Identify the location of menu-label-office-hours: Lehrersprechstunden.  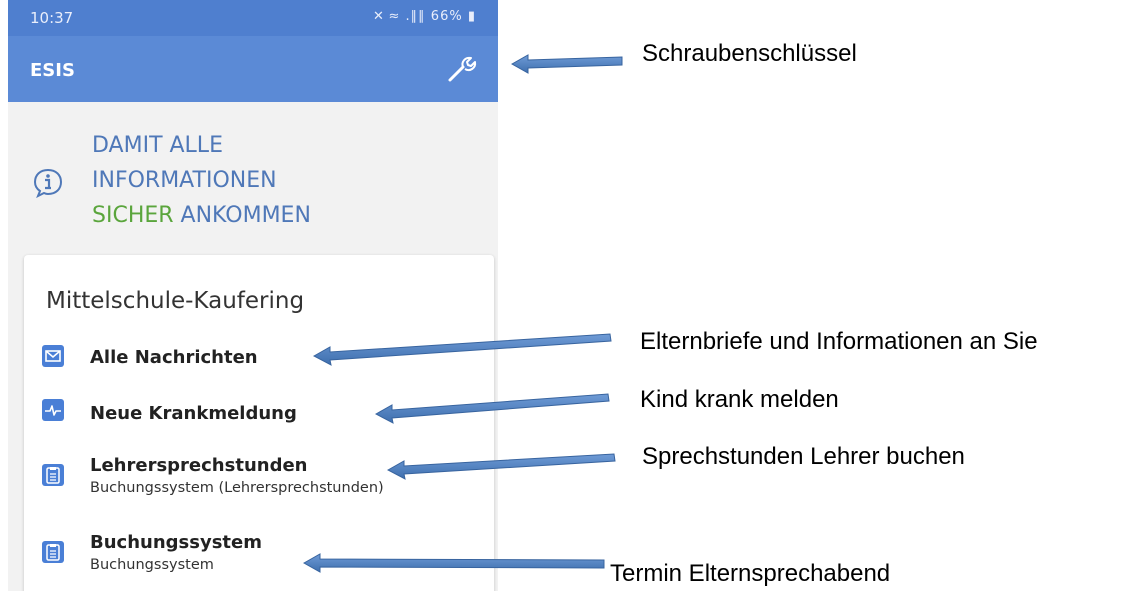
(199, 465).